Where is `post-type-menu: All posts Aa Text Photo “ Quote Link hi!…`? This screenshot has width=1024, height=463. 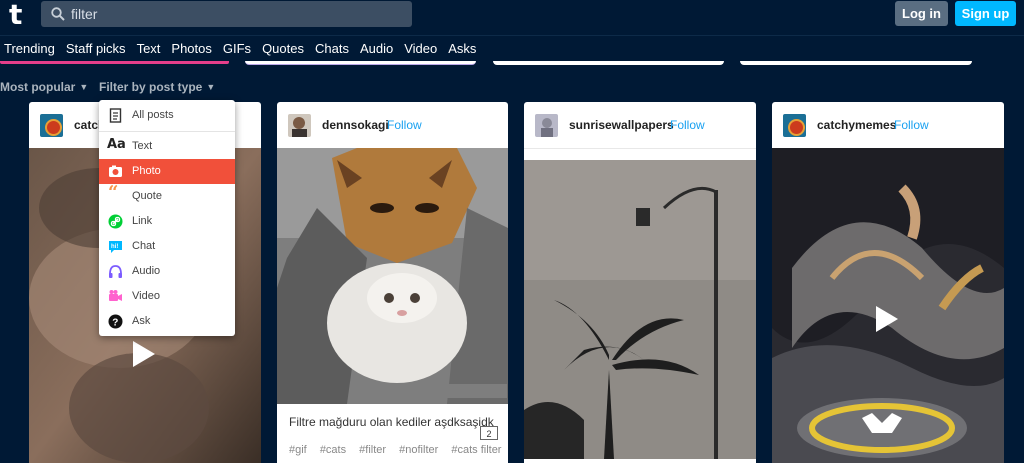 post-type-menu: All posts Aa Text Photo “ Quote Link hi!… is located at coordinates (167, 218).